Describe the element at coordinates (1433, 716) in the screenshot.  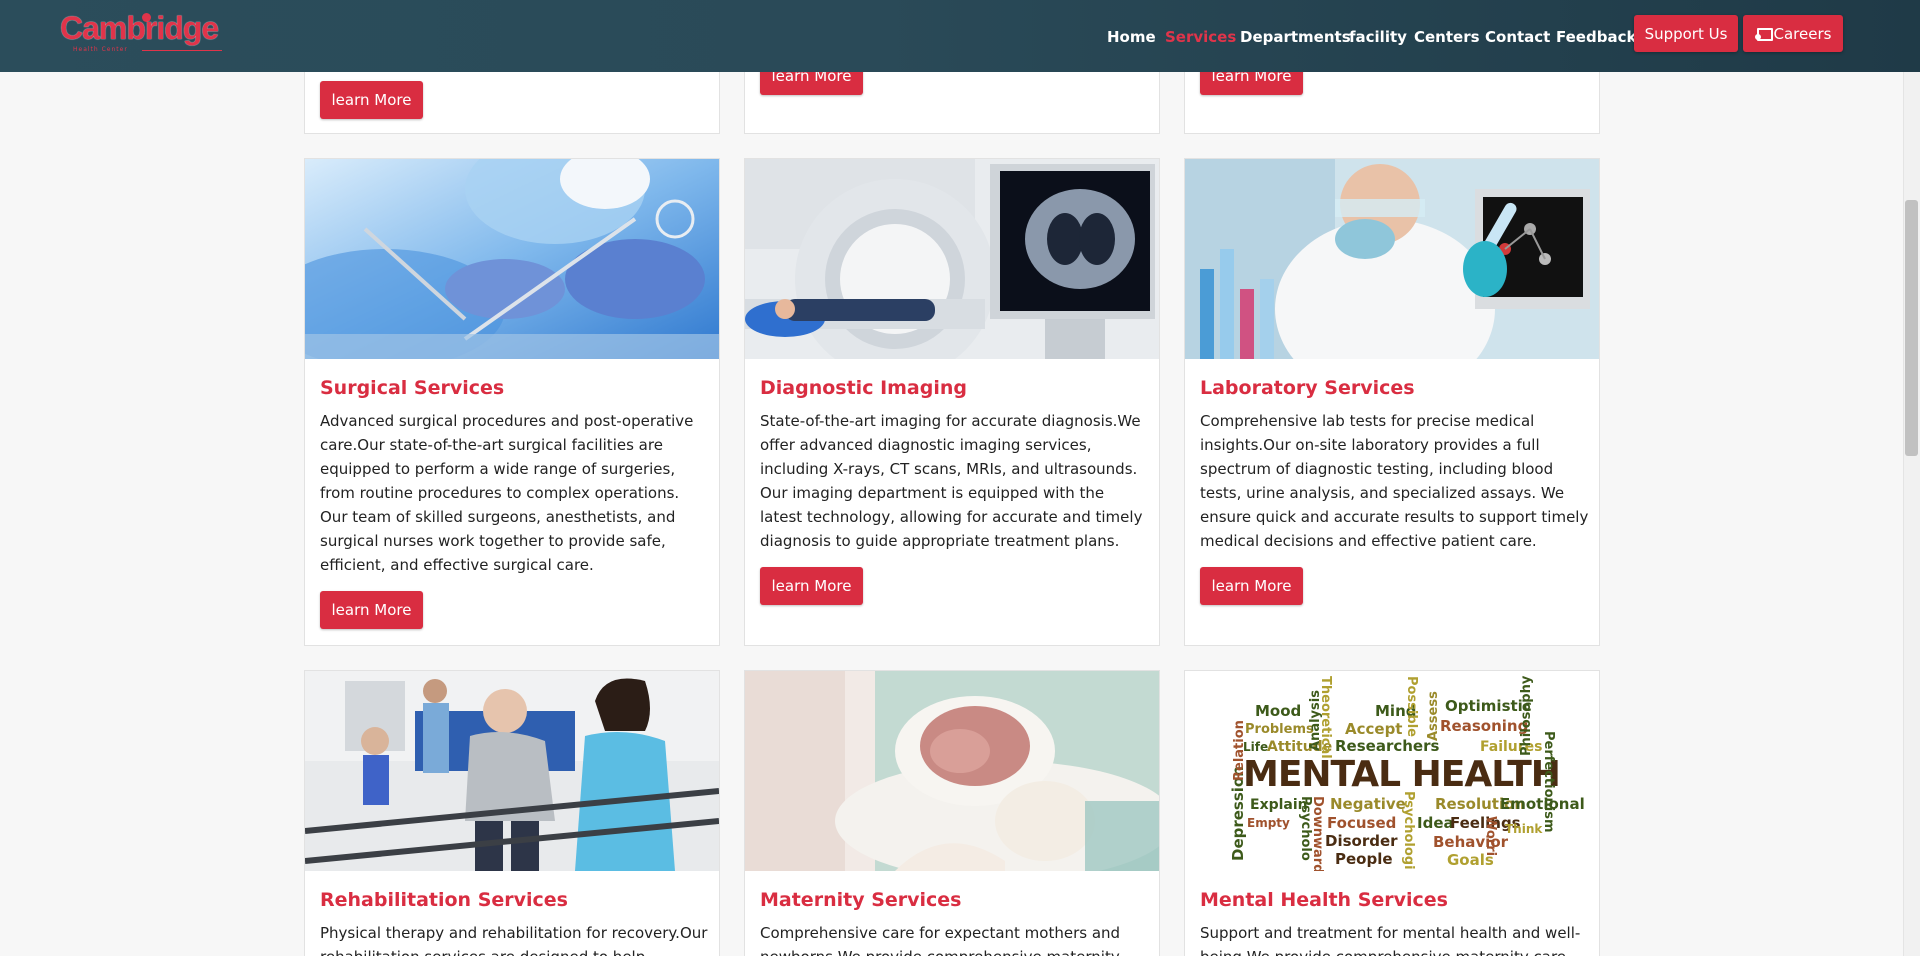
I see `svg-text: Assess` at that location.